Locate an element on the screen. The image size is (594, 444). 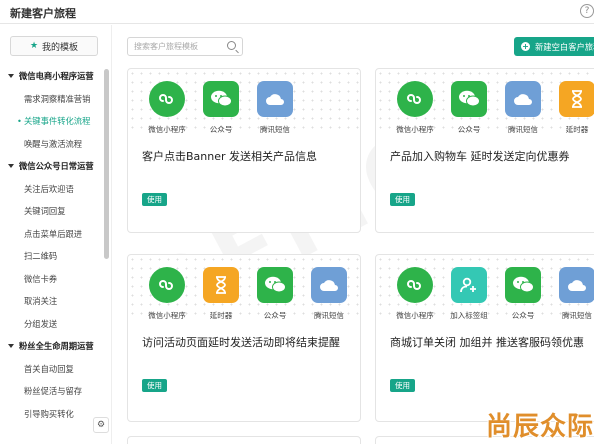
new-journey-button: + 新建空白客户旅程 is located at coordinates (554, 46).